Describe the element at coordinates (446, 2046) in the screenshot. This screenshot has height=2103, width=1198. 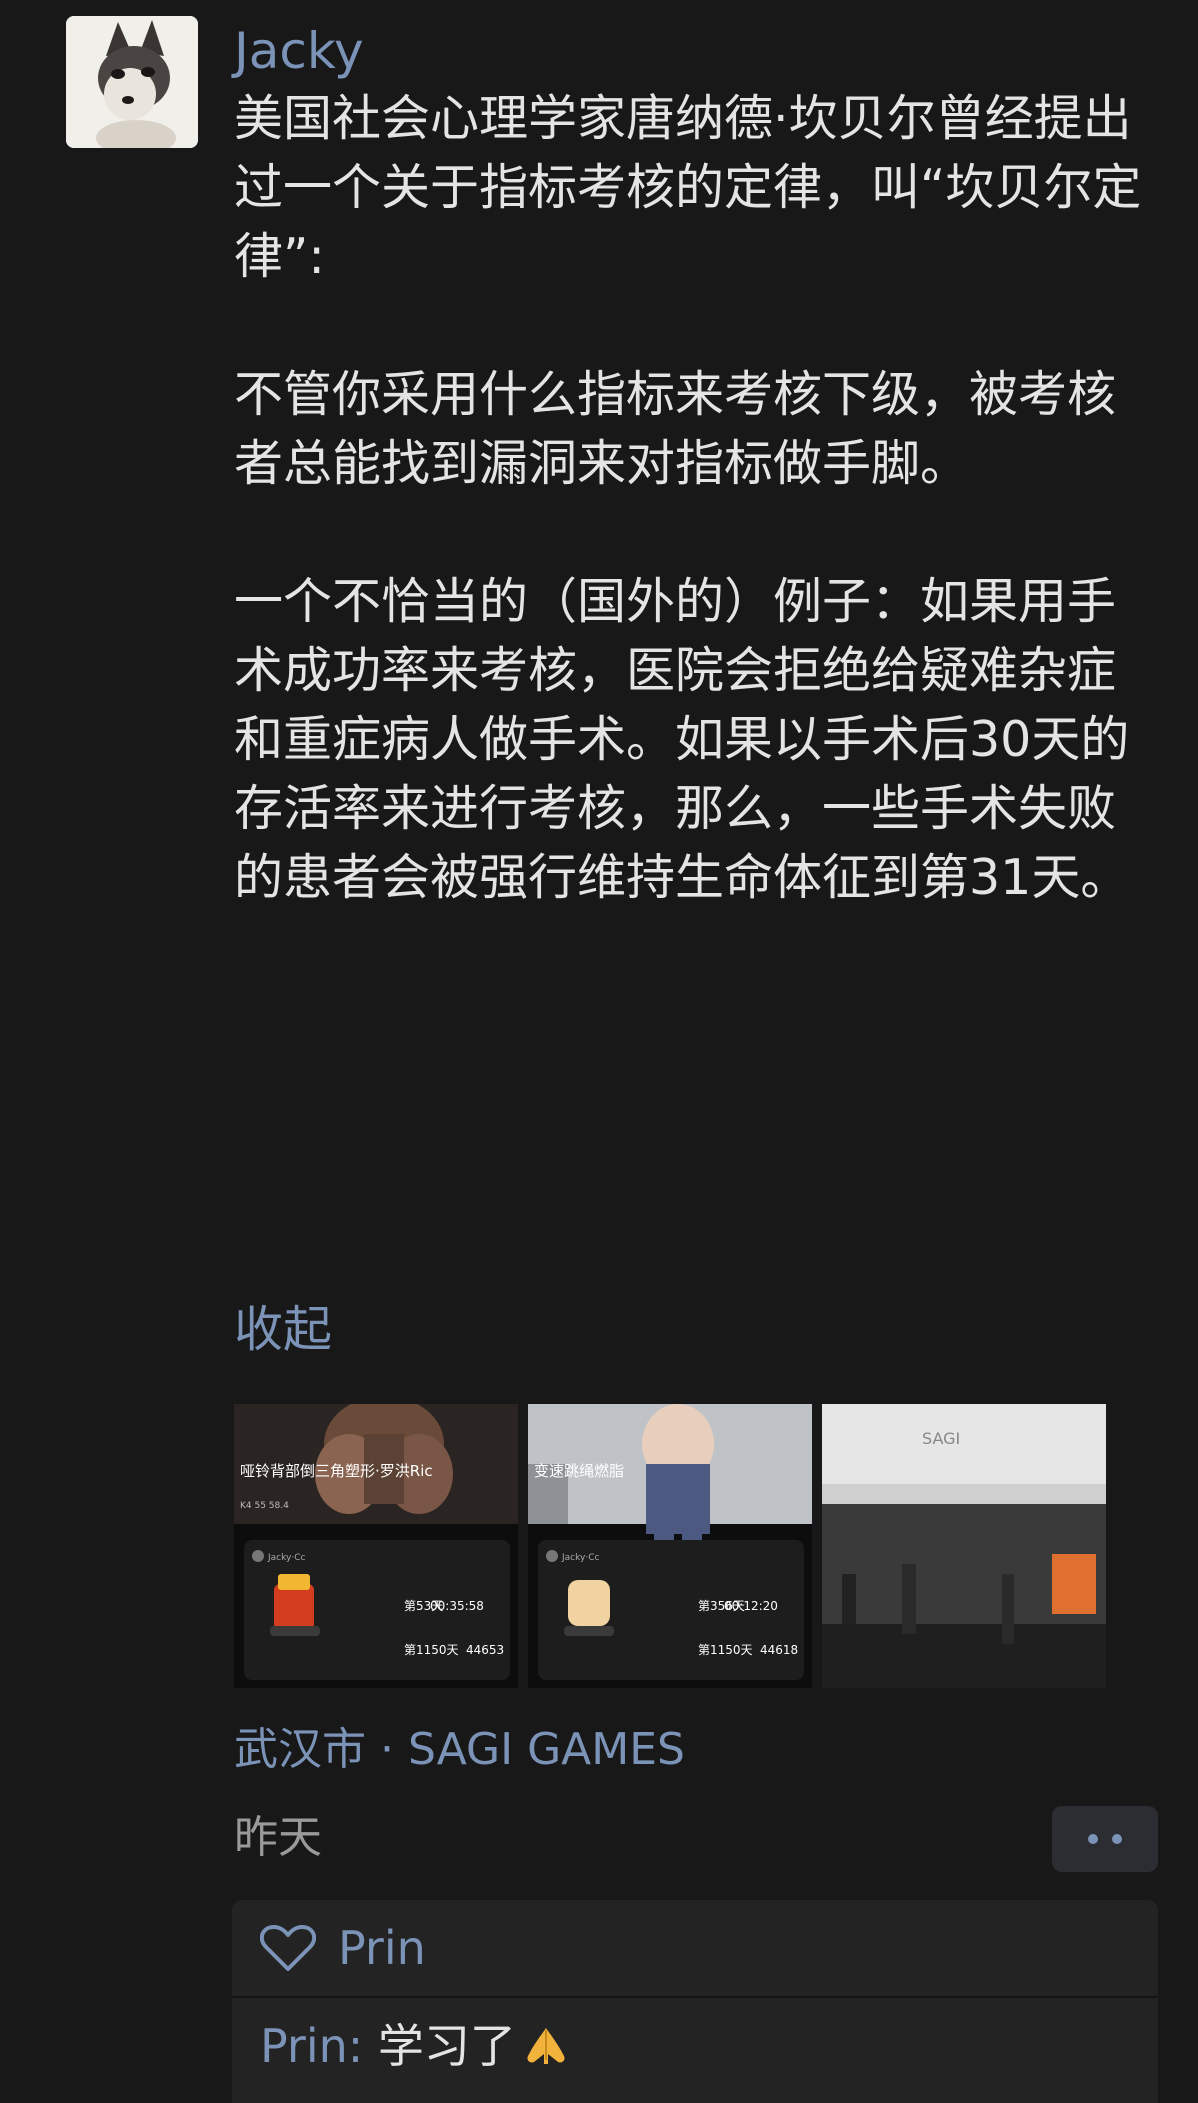
I see `comment-text: 学习了` at that location.